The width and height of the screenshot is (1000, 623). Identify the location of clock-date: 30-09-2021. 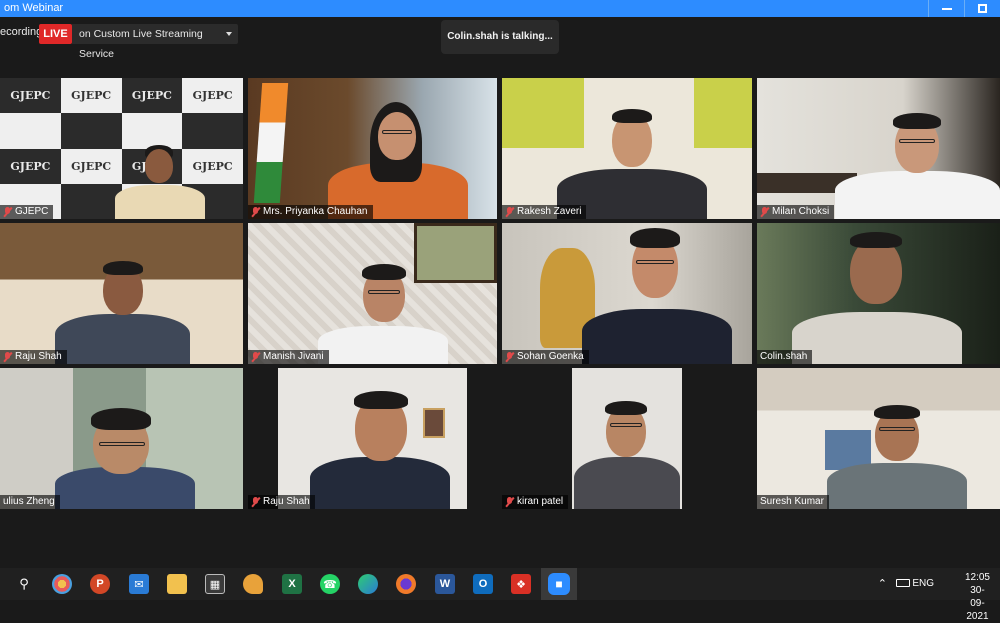
(977, 603).